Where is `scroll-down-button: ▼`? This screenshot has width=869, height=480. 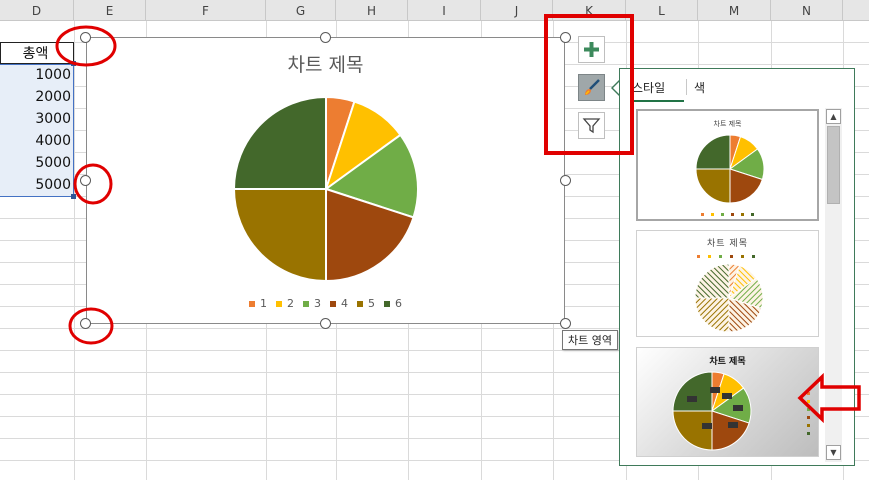
scroll-down-button: ▼ is located at coordinates (833, 452).